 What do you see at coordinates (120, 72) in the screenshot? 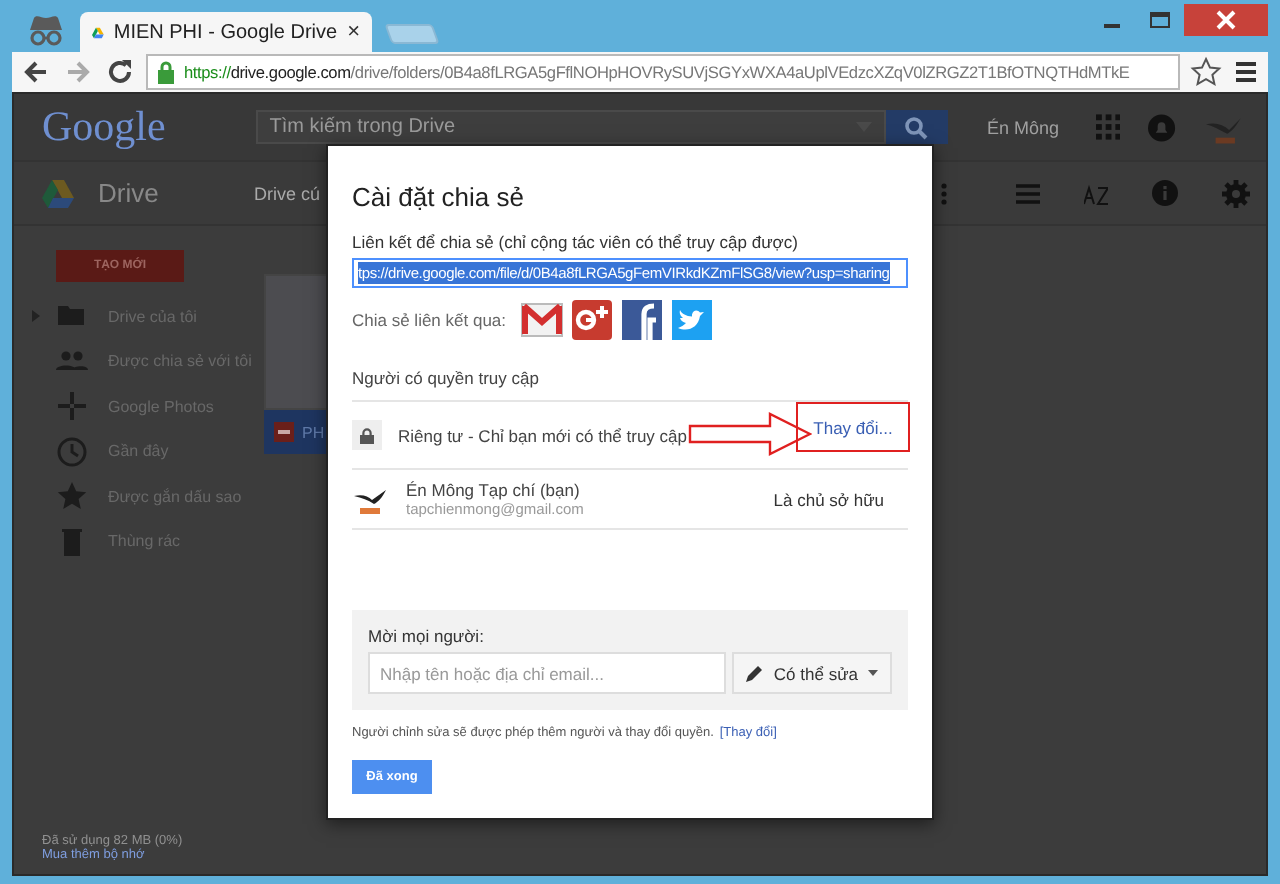
I see `reload-icon` at bounding box center [120, 72].